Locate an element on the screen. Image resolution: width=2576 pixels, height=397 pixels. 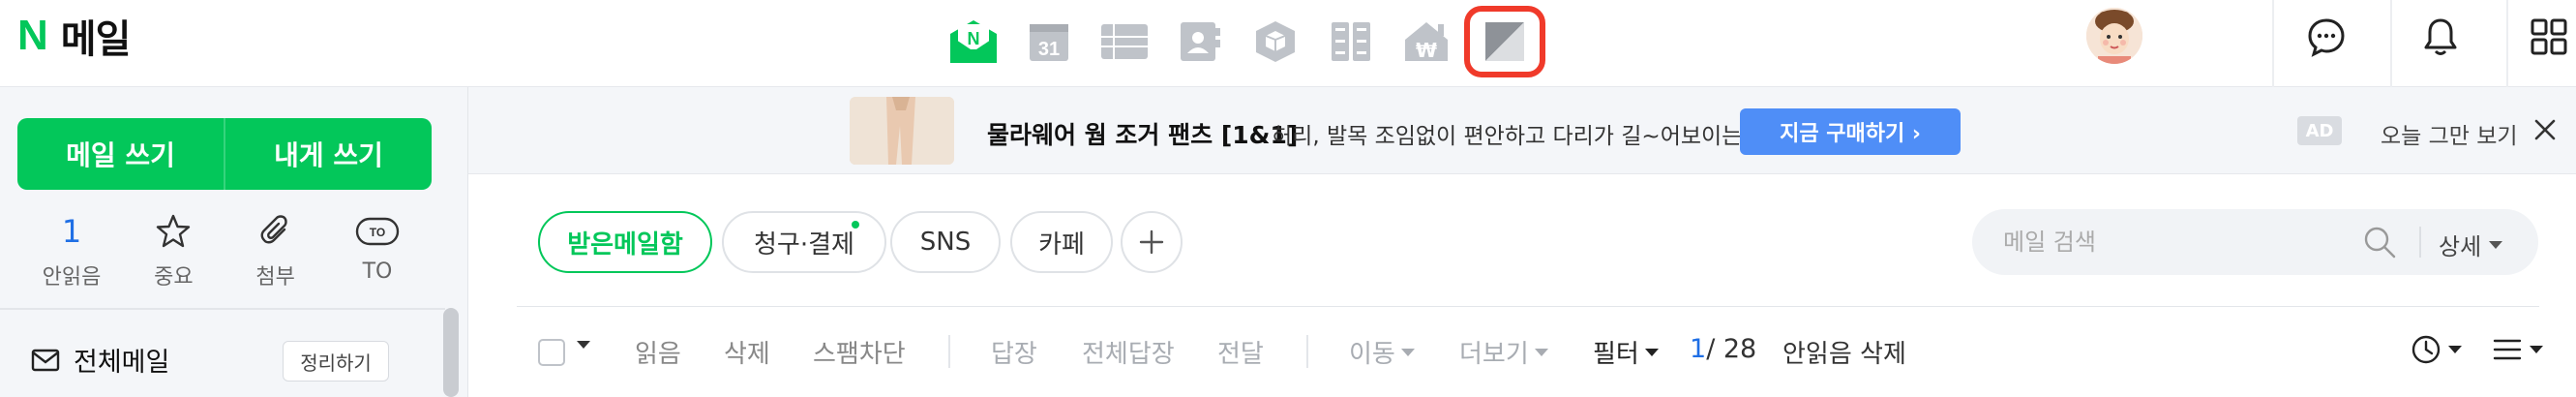
ad-thumbnail is located at coordinates (902, 131).